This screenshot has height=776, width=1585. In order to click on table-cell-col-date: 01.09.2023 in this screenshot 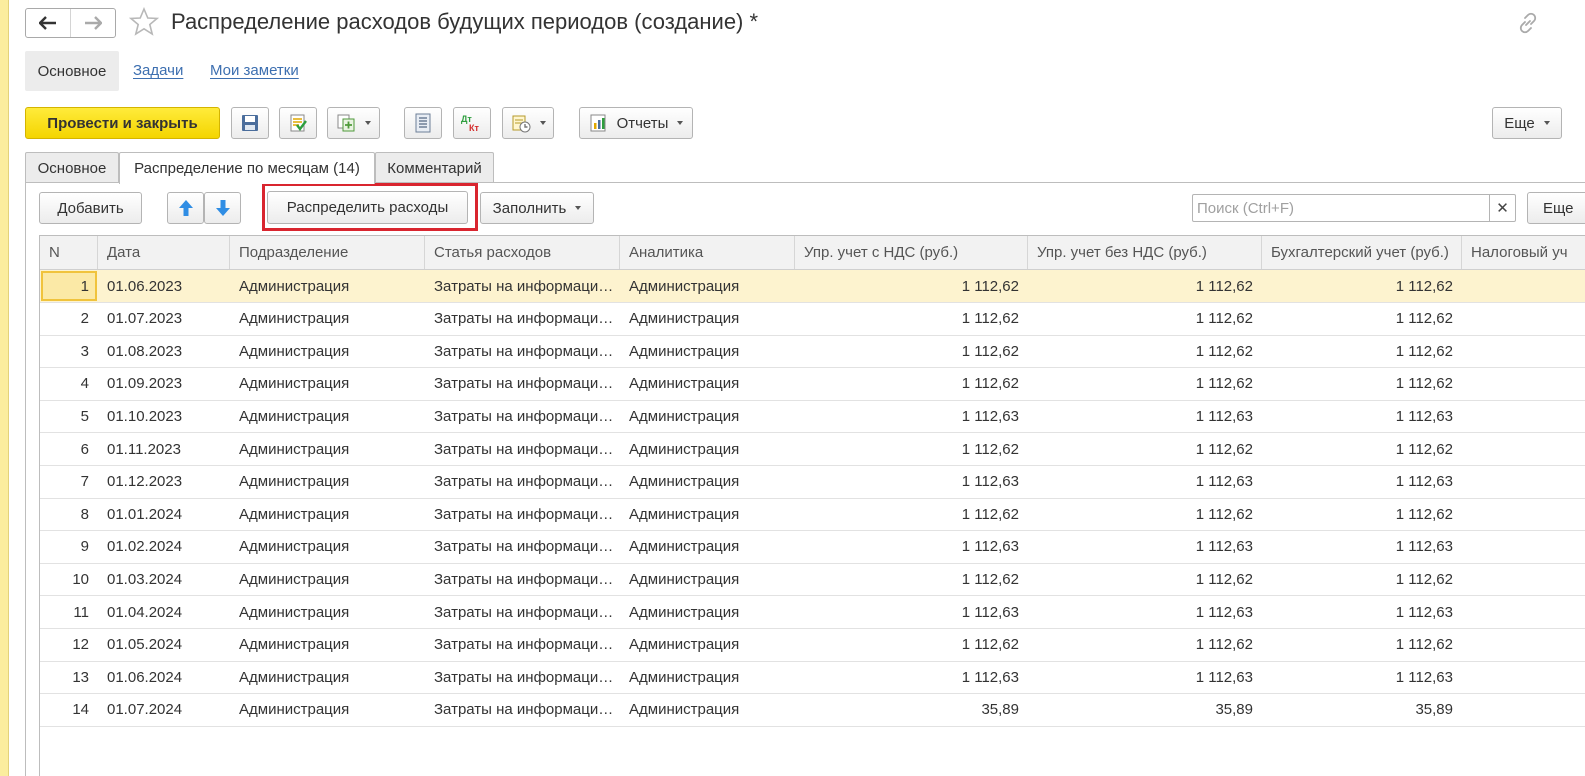, I will do `click(164, 384)`.